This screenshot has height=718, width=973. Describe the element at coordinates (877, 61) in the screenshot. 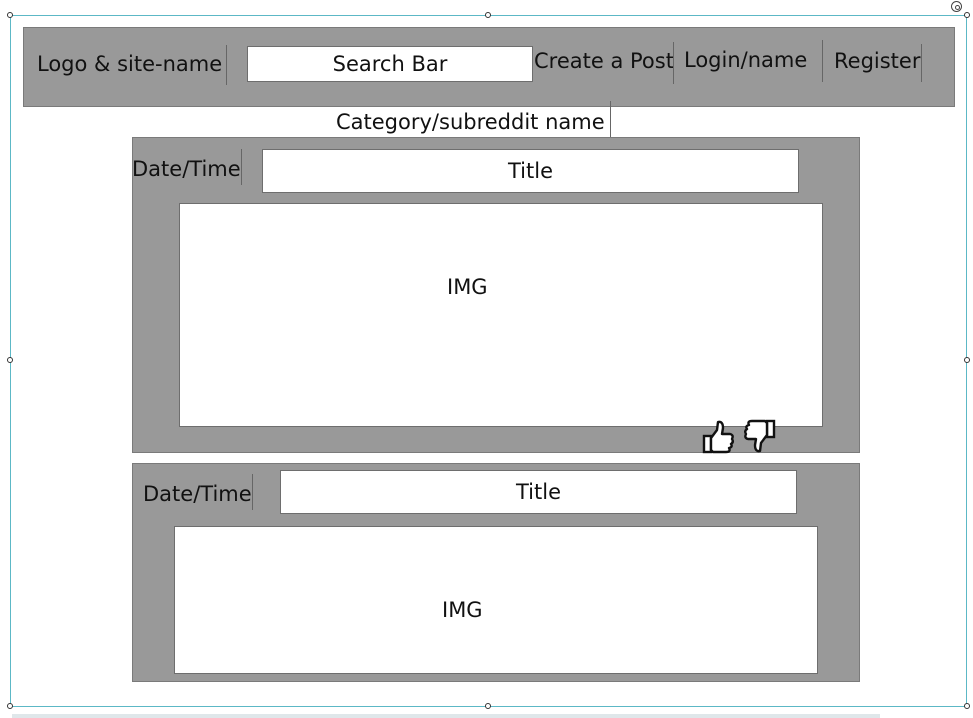

I see `register-link: Register` at that location.